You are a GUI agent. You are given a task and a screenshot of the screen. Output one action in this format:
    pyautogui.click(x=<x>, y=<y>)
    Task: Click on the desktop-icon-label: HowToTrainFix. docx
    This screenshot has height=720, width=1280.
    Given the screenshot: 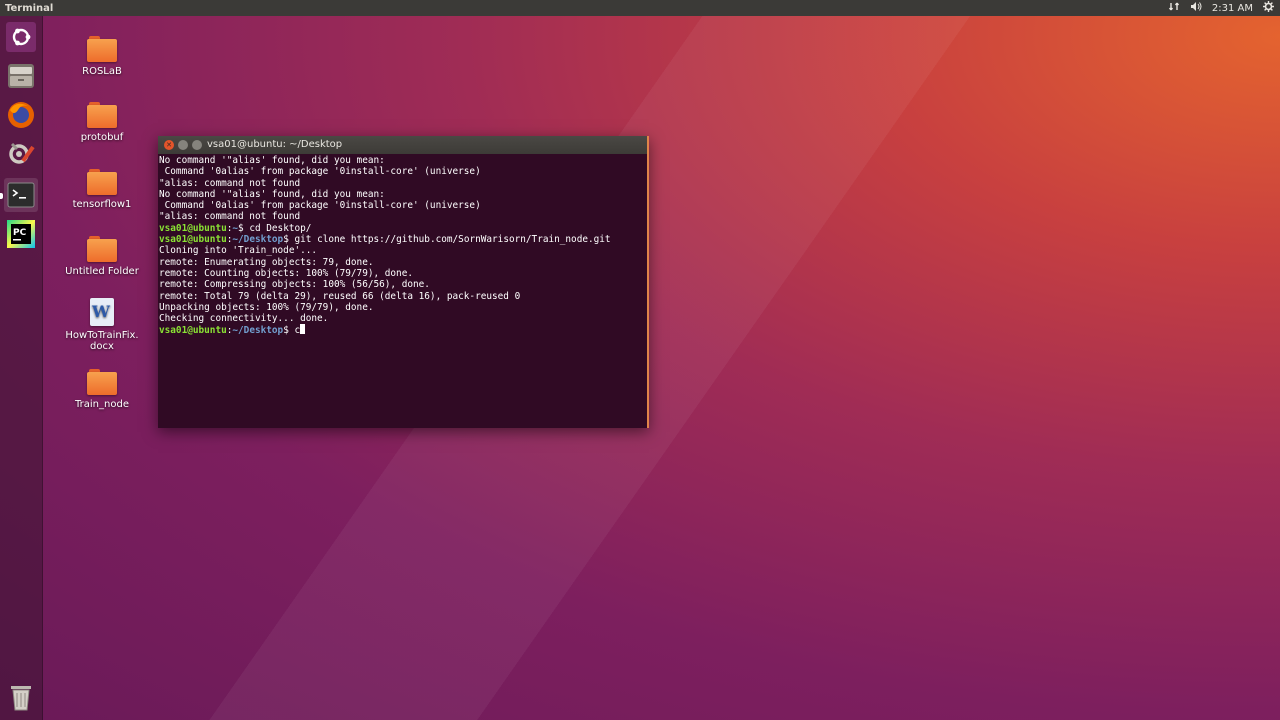 What is the action you would take?
    pyautogui.click(x=102, y=341)
    